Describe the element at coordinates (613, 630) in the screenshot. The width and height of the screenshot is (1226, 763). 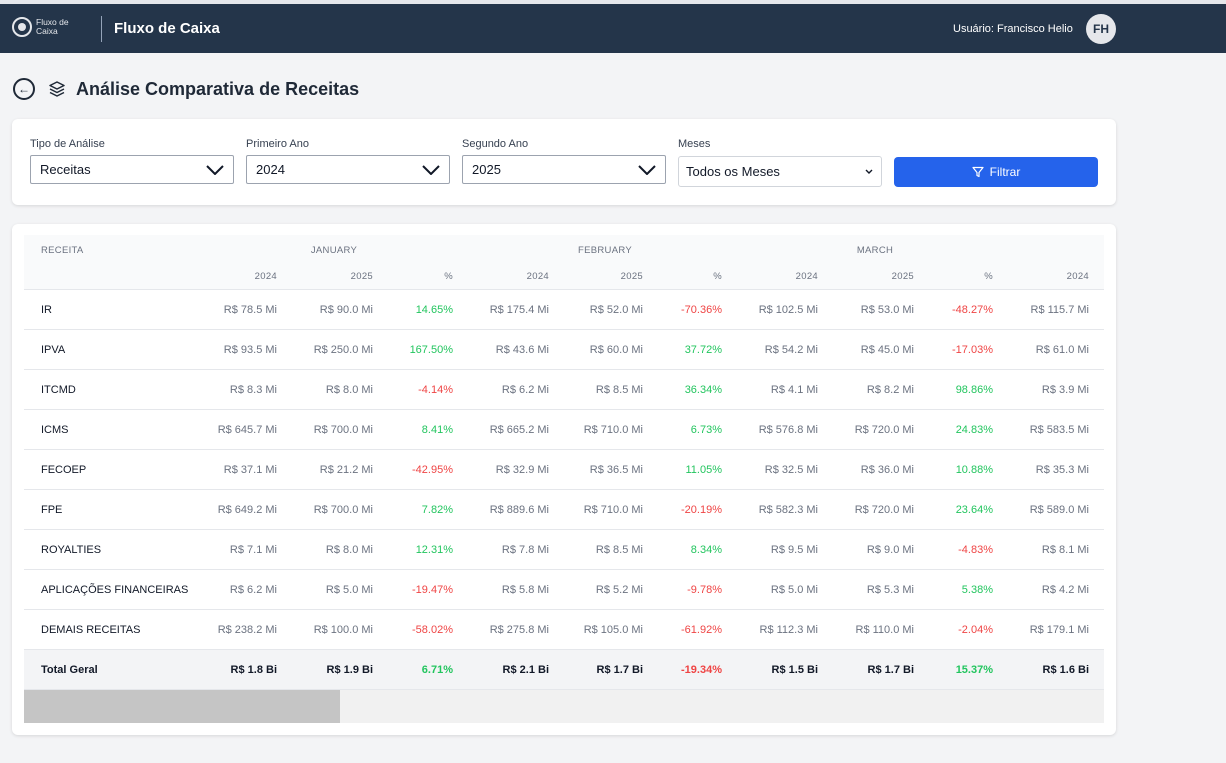
I see `value-cell: R$ 105.0 Mi` at that location.